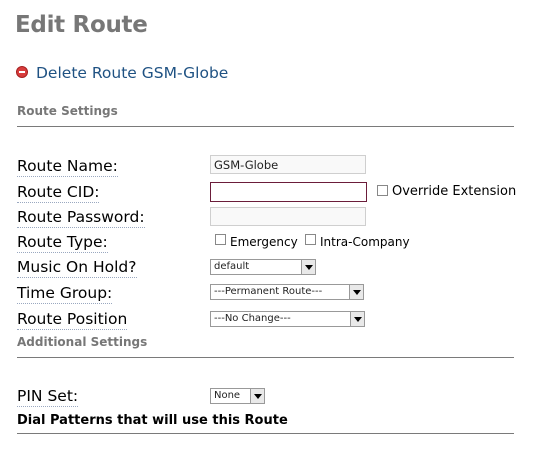 This screenshot has height=453, width=536. I want to click on route-position-value: ---No Change---, so click(252, 318).